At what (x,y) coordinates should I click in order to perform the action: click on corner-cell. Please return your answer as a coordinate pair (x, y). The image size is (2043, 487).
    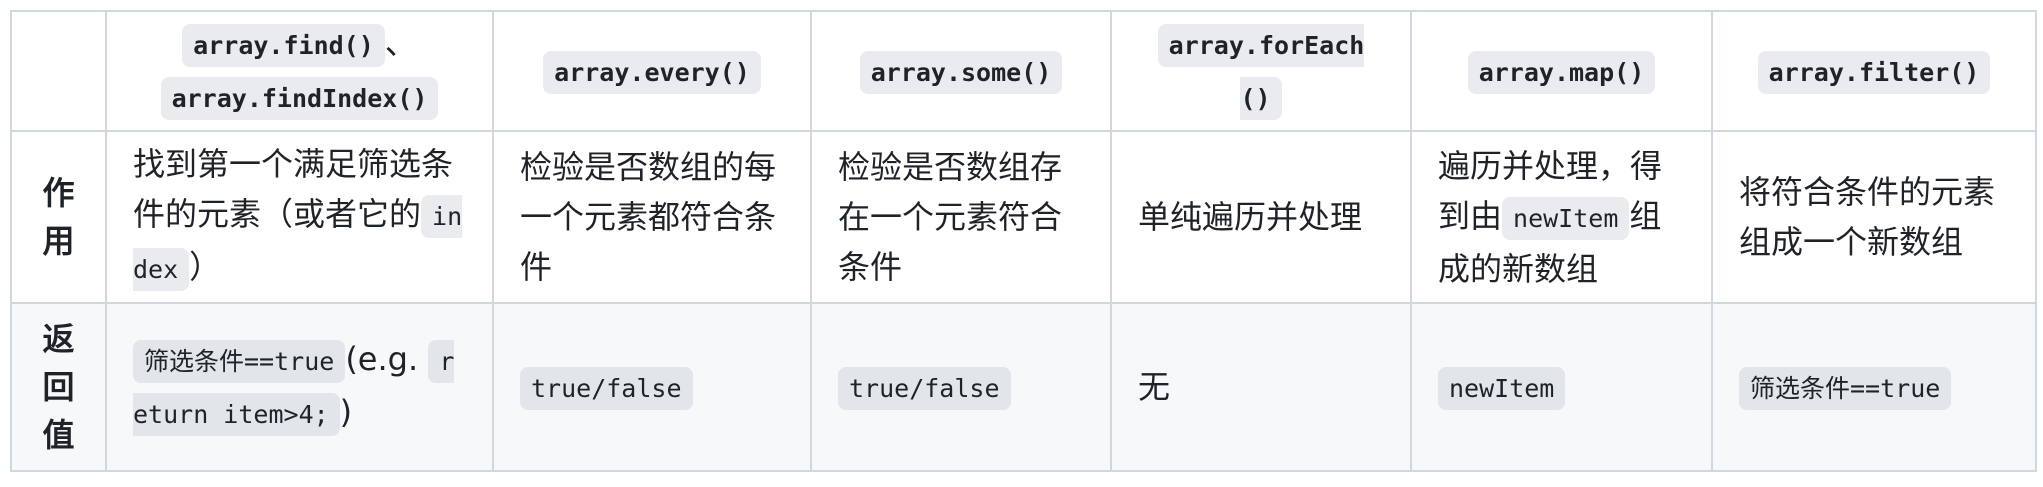
    Looking at the image, I should click on (58, 71).